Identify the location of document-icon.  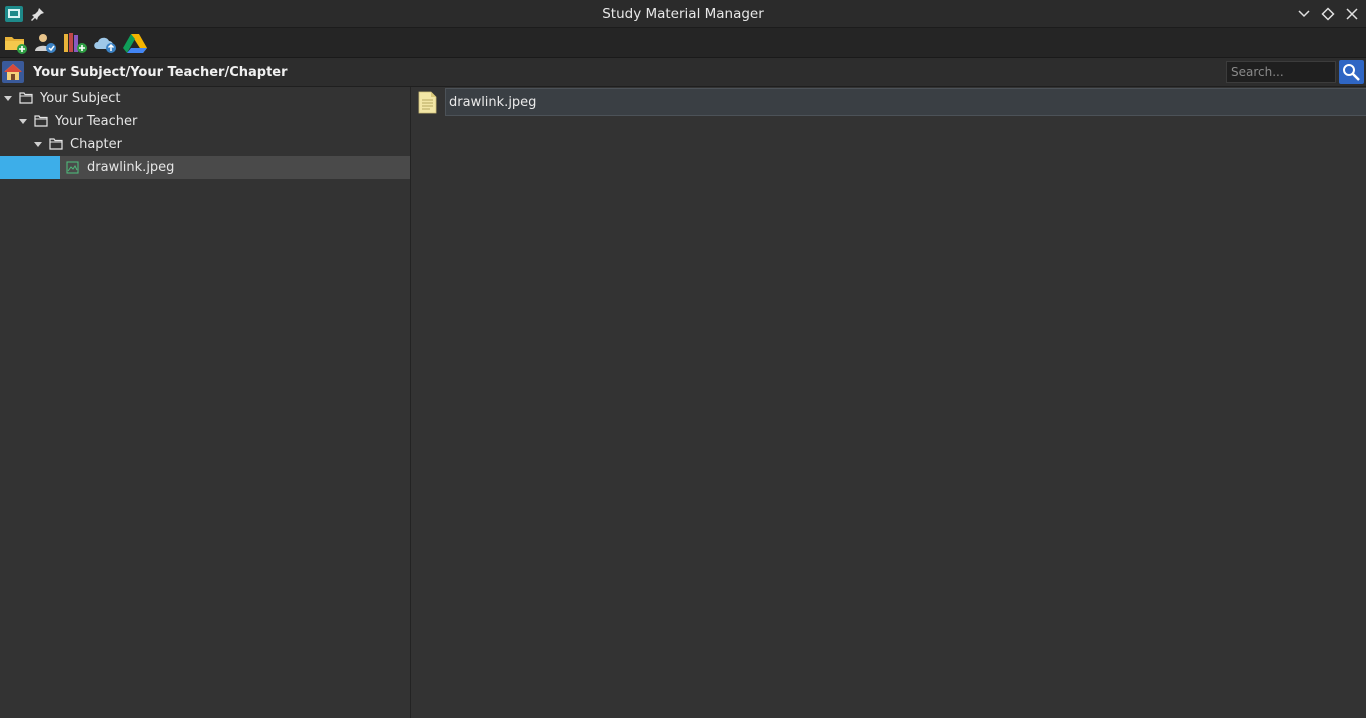
(427, 102).